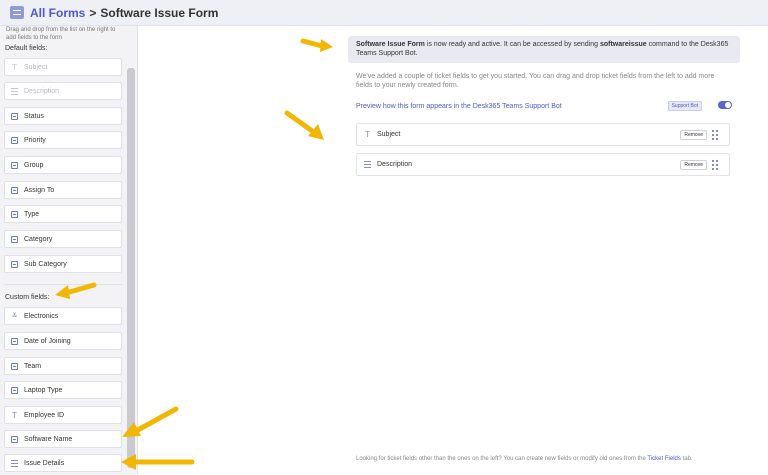  Describe the element at coordinates (34, 165) in the screenshot. I see `field-label: Group` at that location.